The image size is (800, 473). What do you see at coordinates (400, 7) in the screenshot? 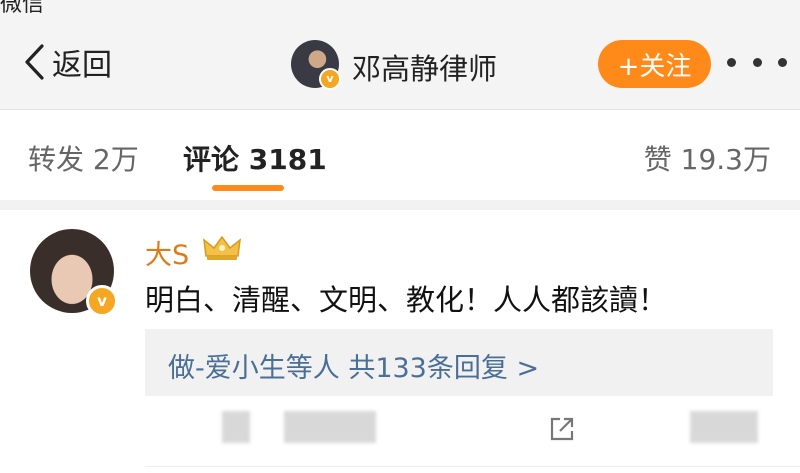
I see `status-bar: 微信` at bounding box center [400, 7].